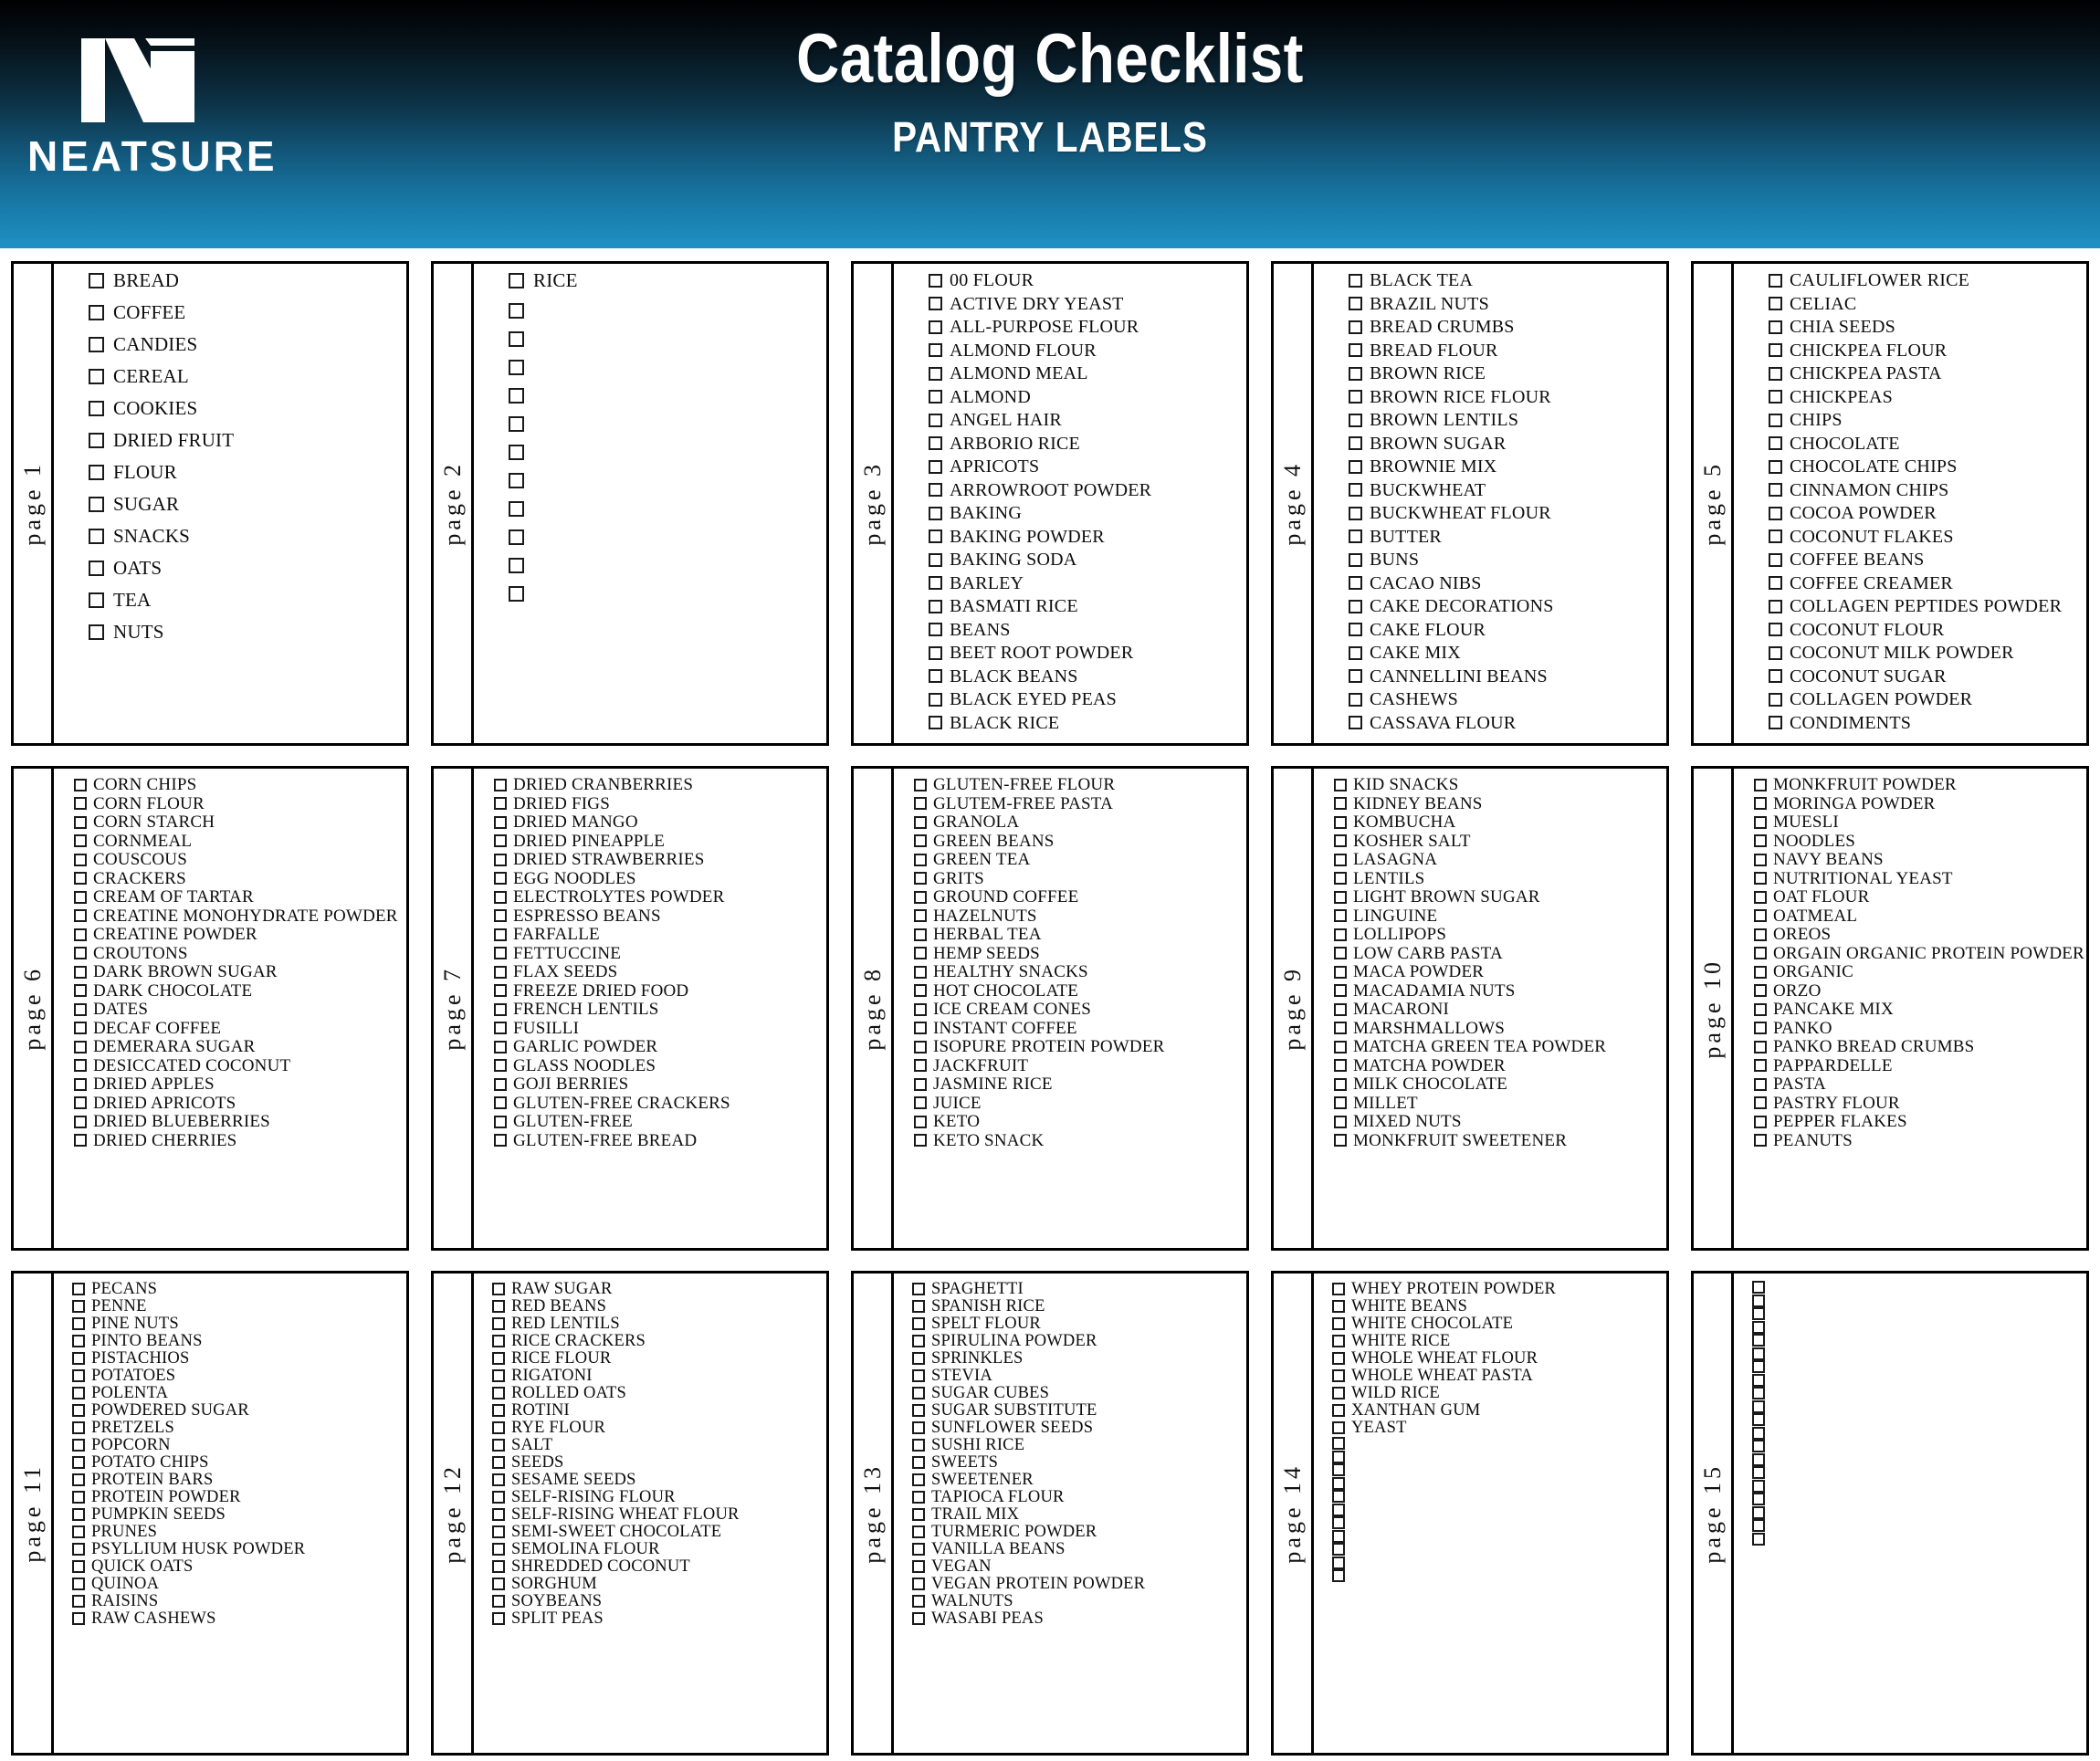  Describe the element at coordinates (237, 1359) in the screenshot. I see `checklist-item: PISTACHIOS` at that location.